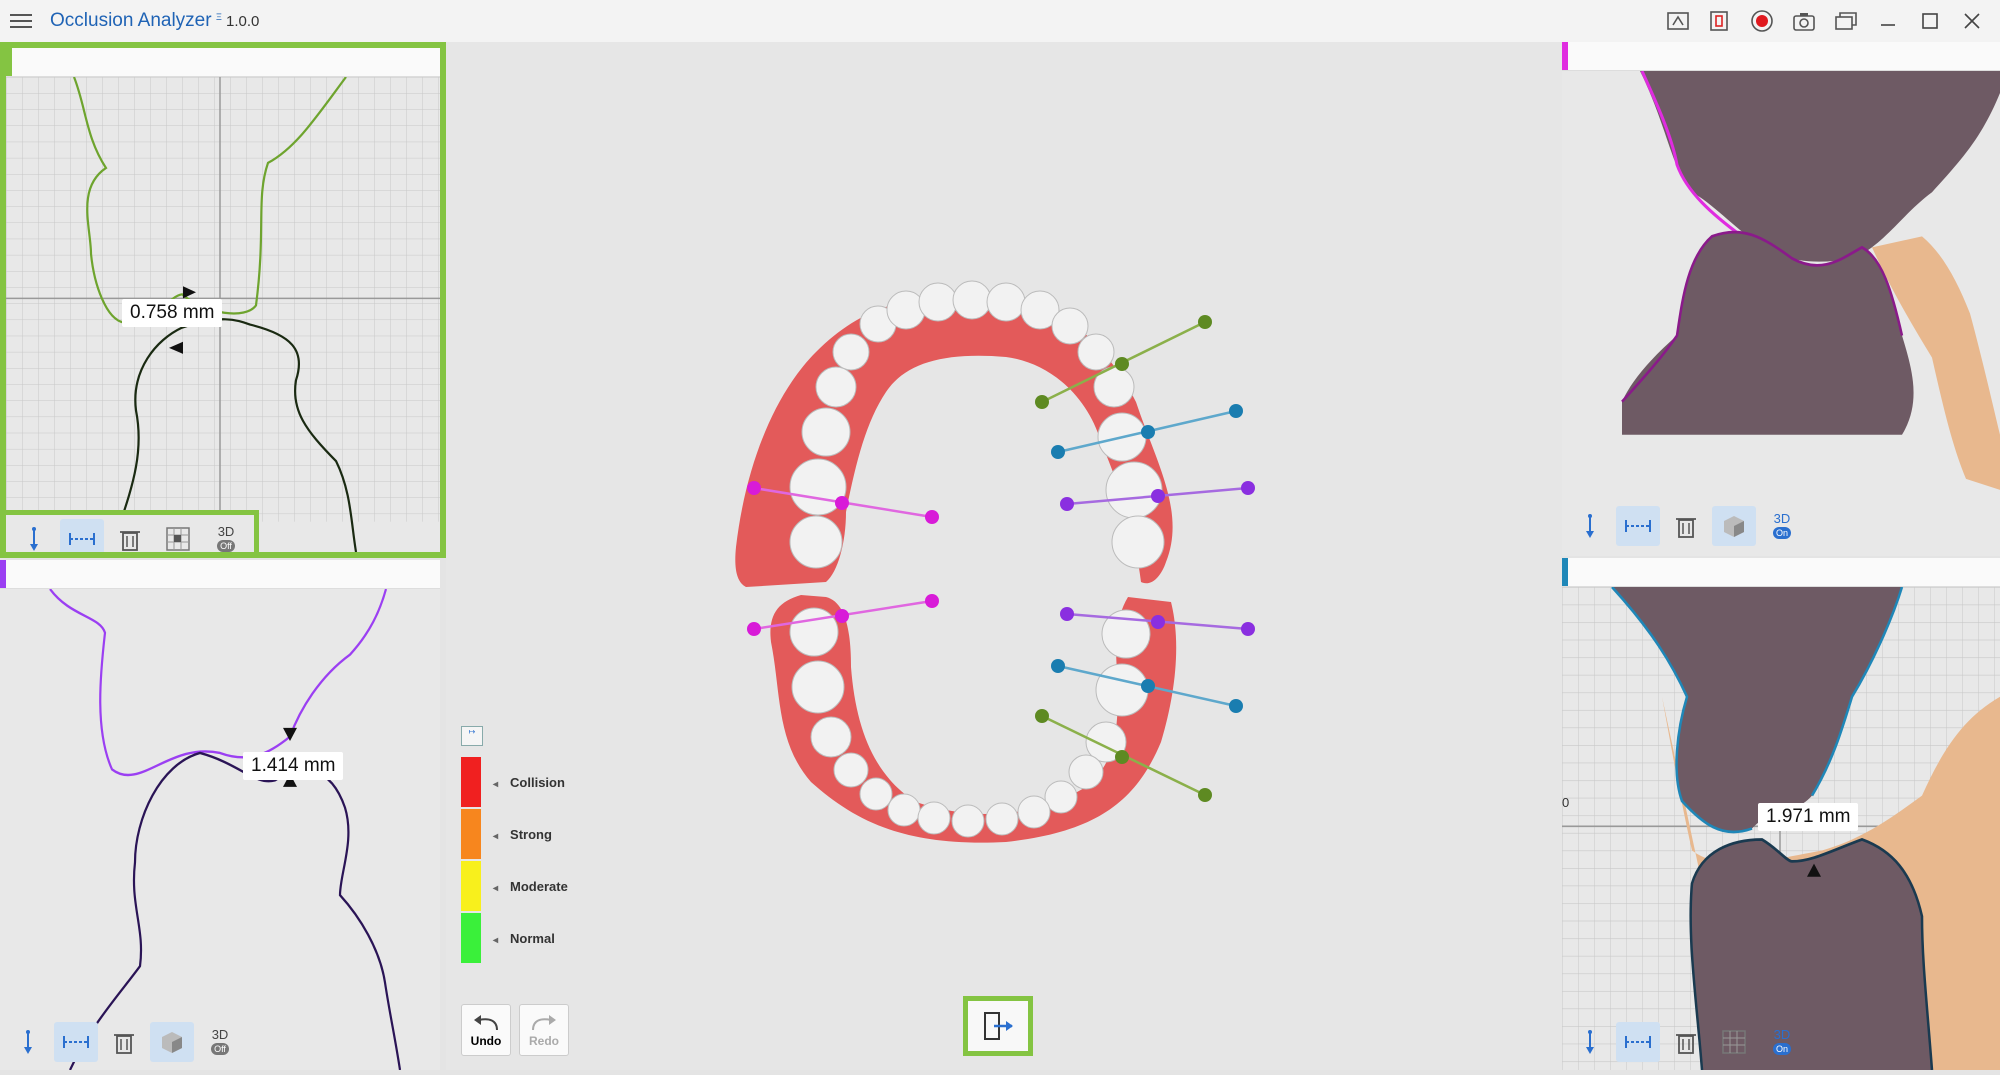 This screenshot has height=1075, width=2000. I want to click on undo-icon, so click(486, 1023).